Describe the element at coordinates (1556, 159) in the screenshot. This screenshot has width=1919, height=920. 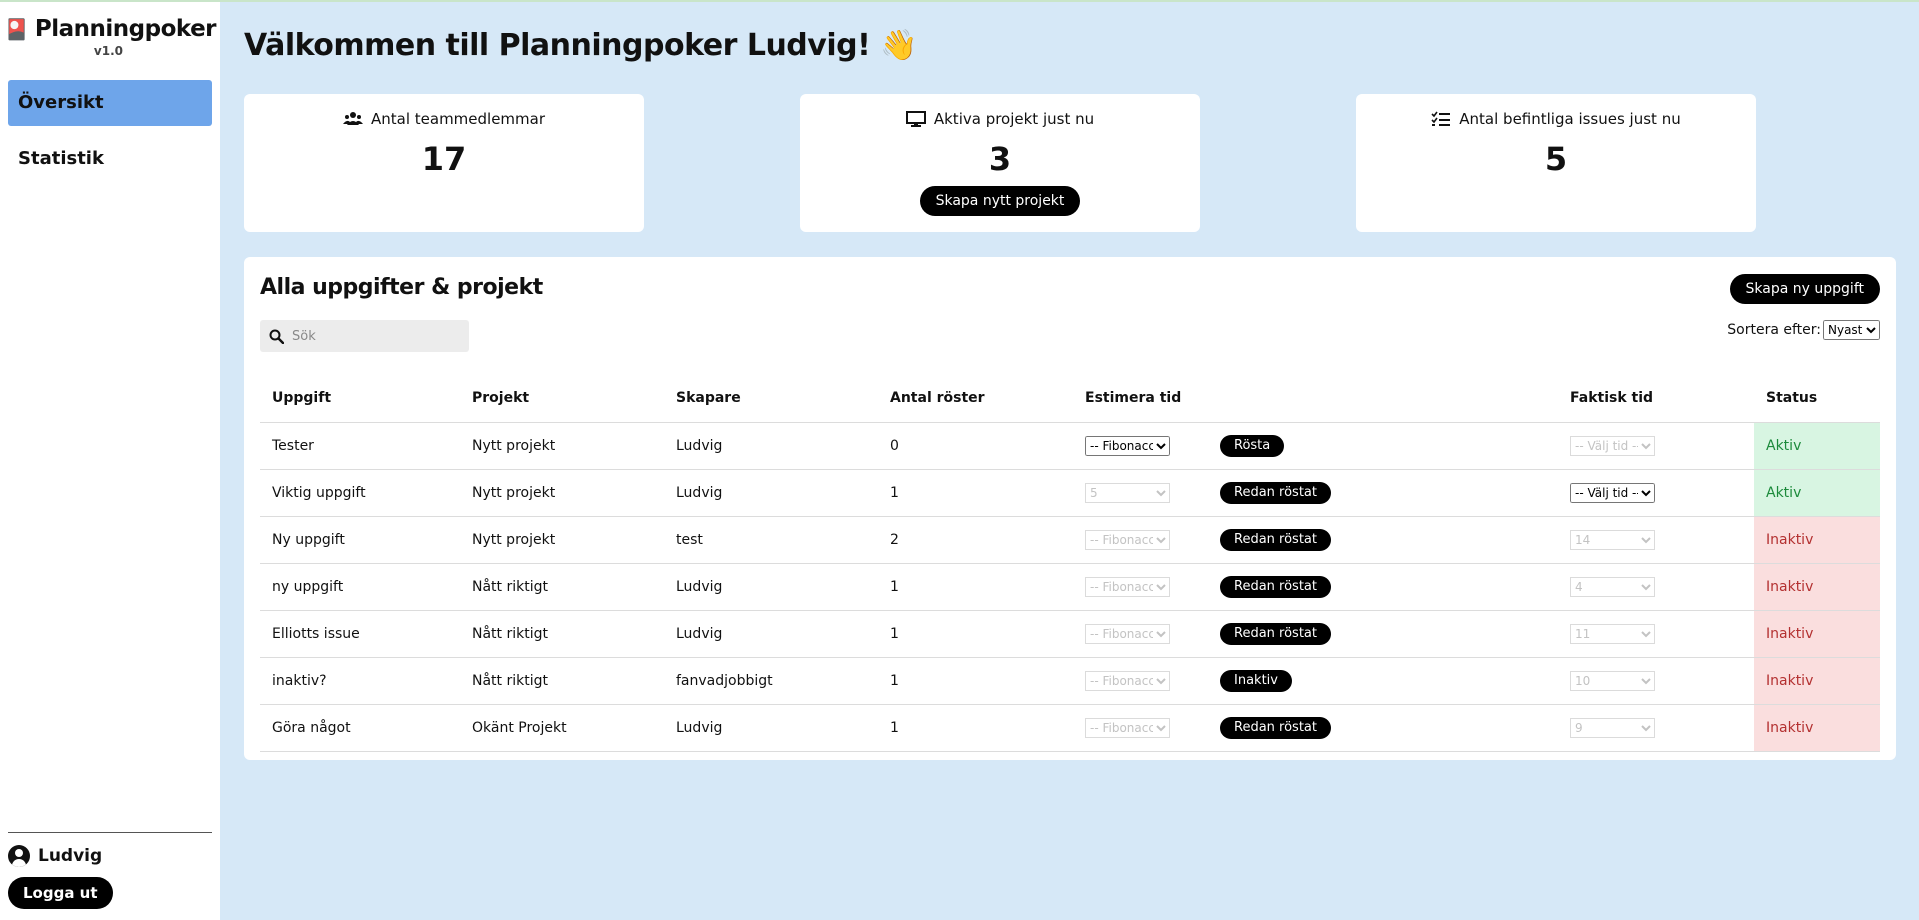
I see `card-value: 5` at that location.